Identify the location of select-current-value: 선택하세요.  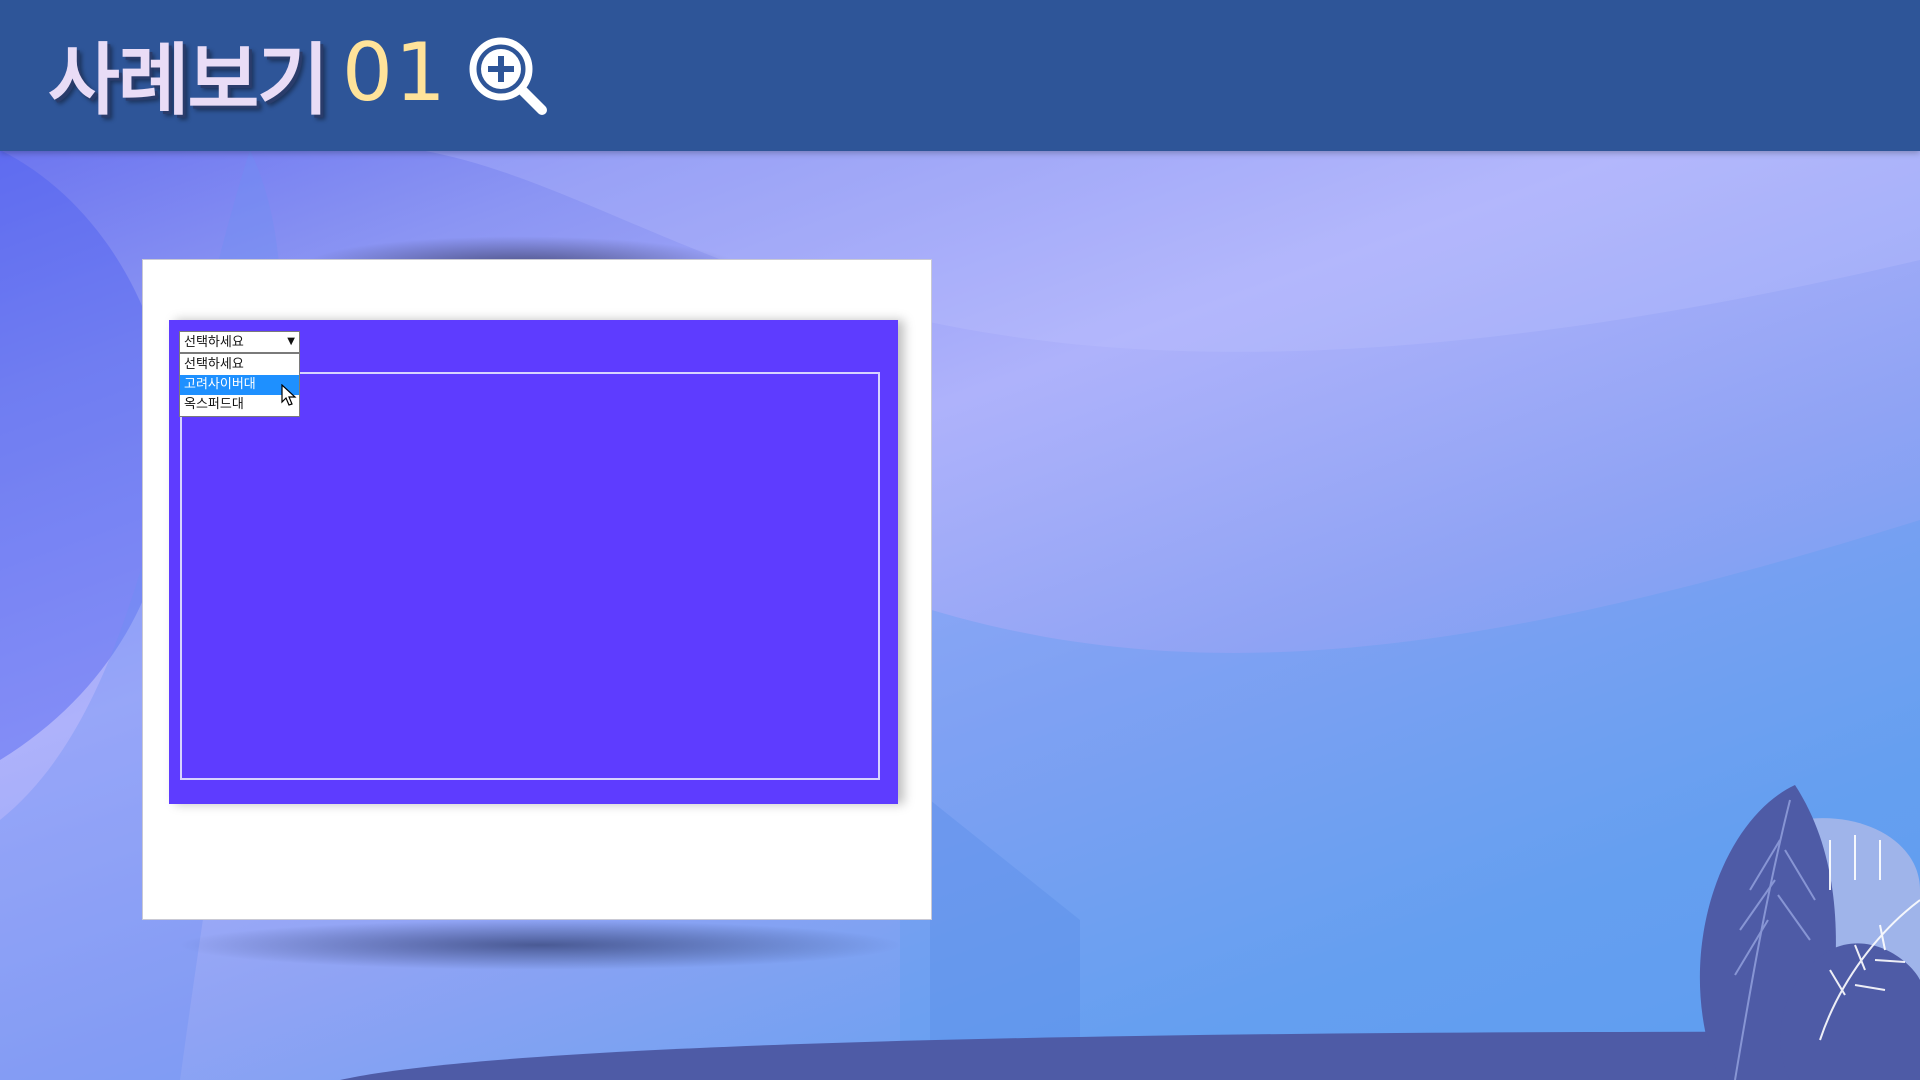
(214, 342).